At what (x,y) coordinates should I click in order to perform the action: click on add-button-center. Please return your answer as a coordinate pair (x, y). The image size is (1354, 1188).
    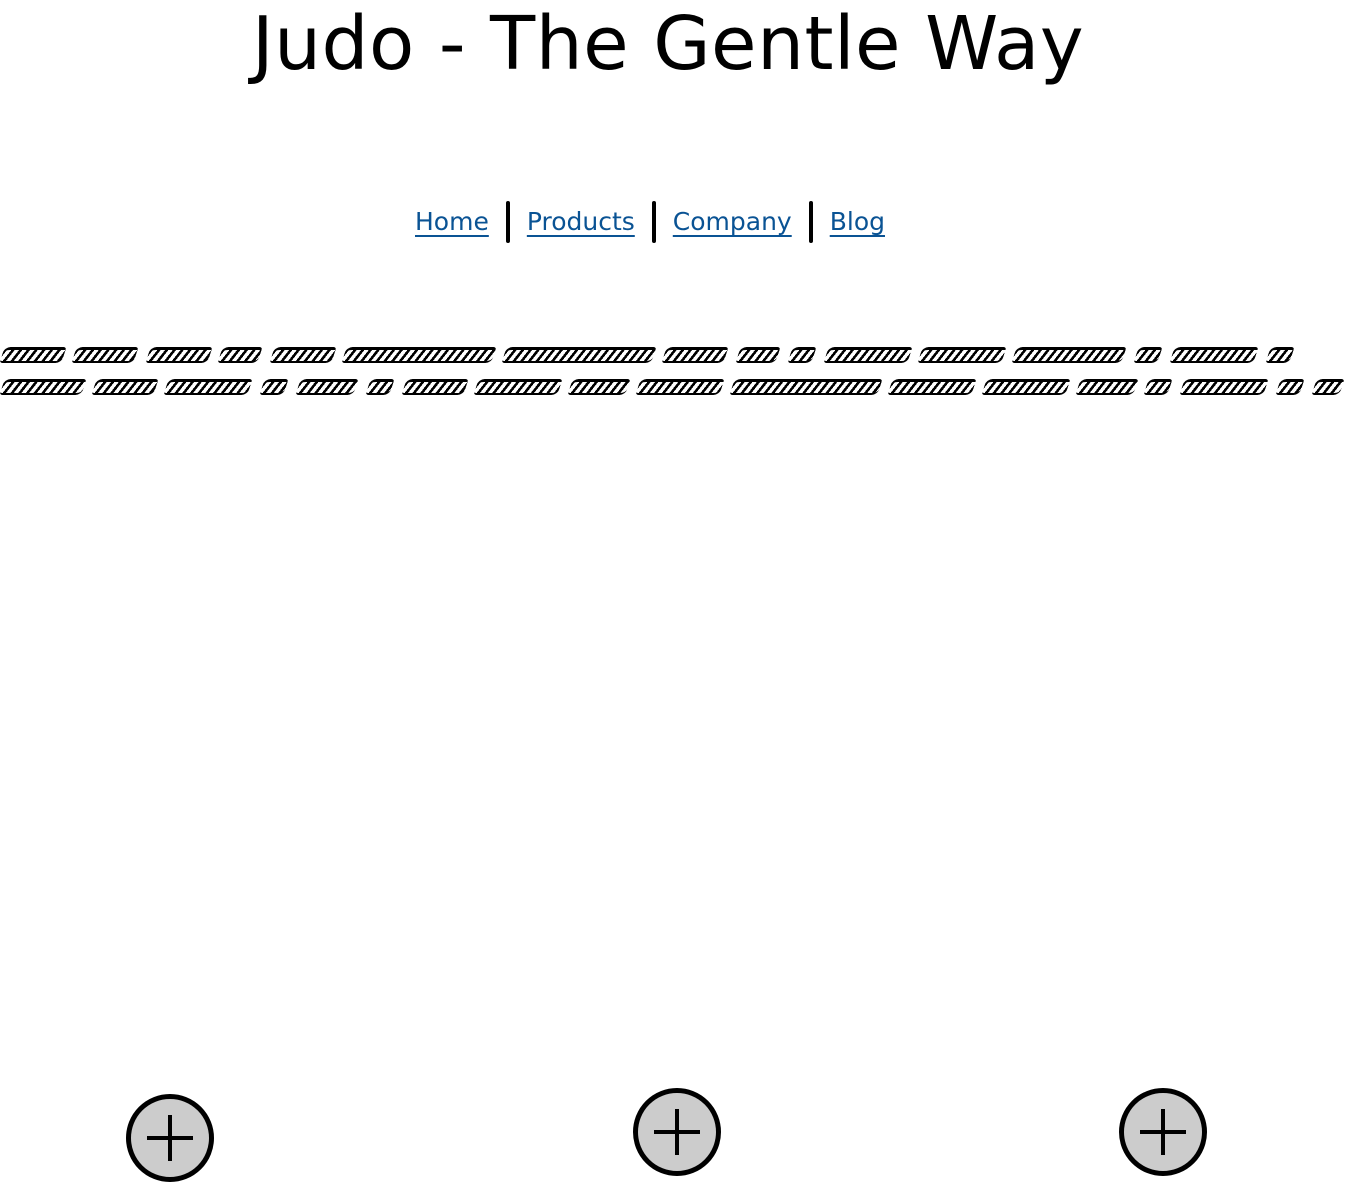
    Looking at the image, I should click on (677, 1132).